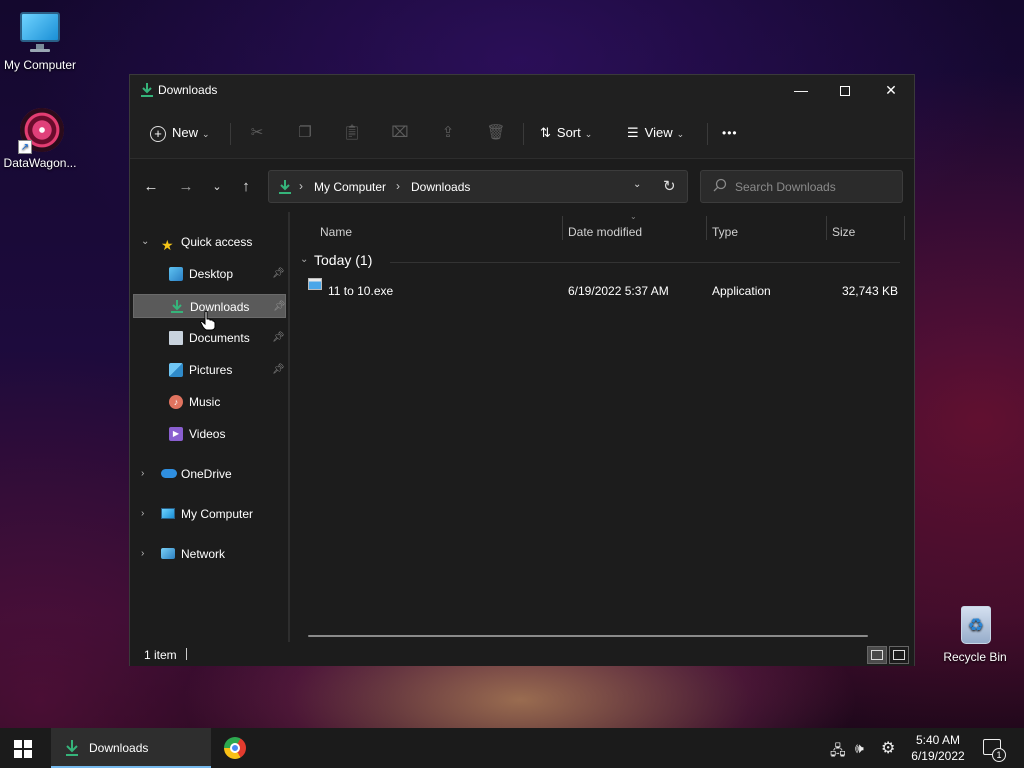 The image size is (1024, 768). Describe the element at coordinates (257, 133) in the screenshot. I see `cut-icon: ✂` at that location.